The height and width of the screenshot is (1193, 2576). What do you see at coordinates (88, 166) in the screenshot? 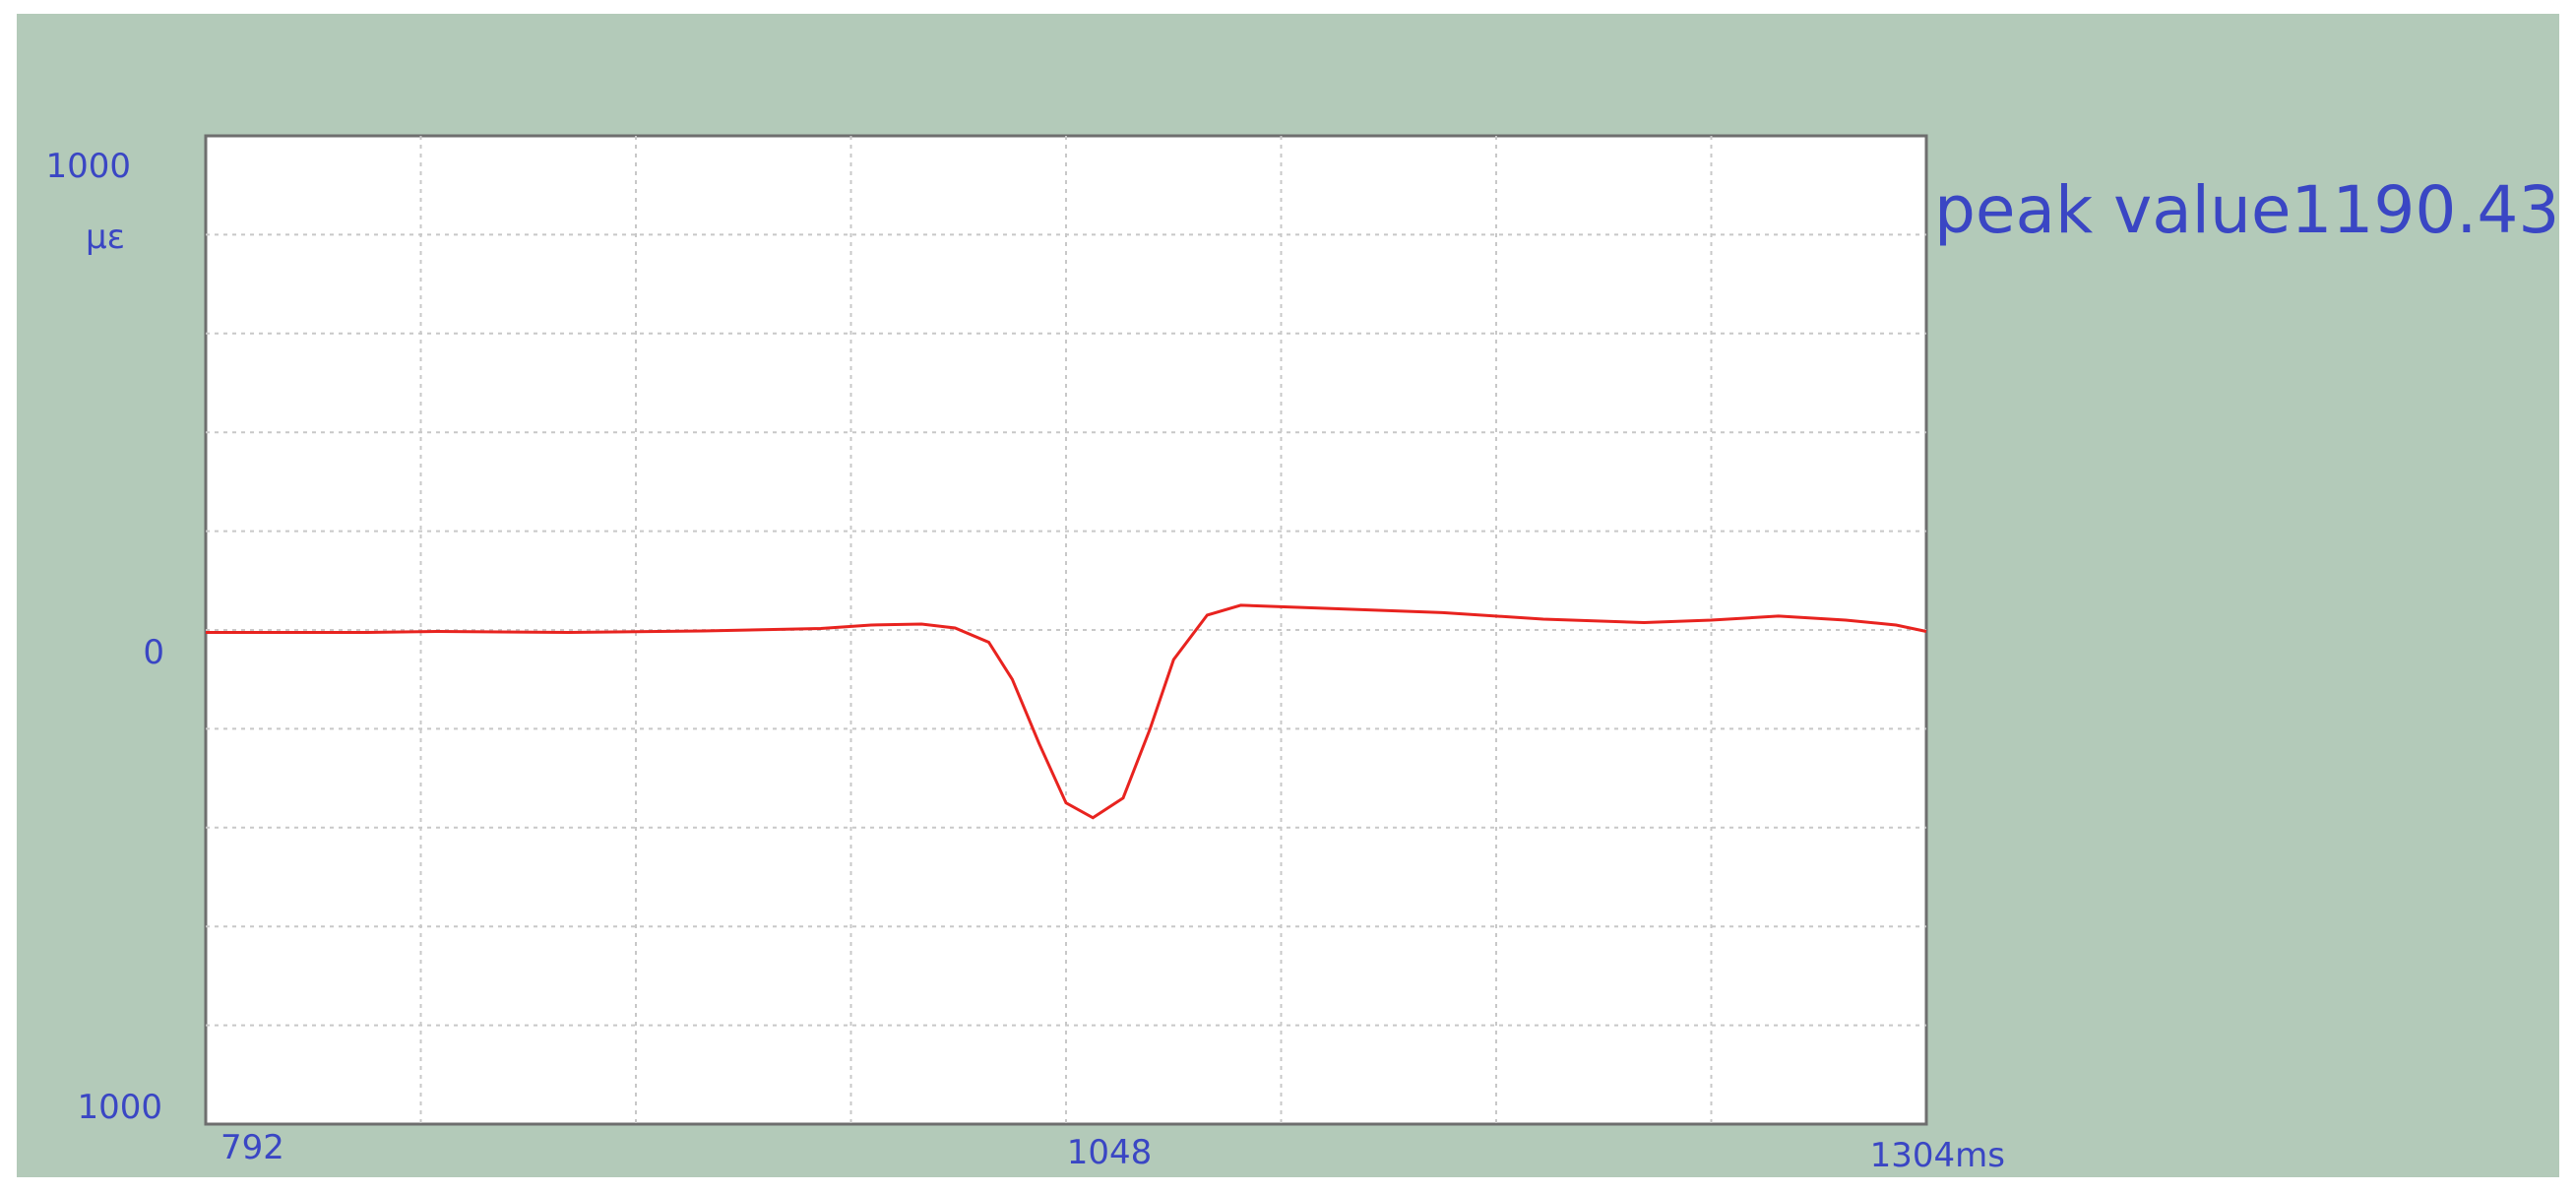
I see `y-tick-label-top: 1000` at bounding box center [88, 166].